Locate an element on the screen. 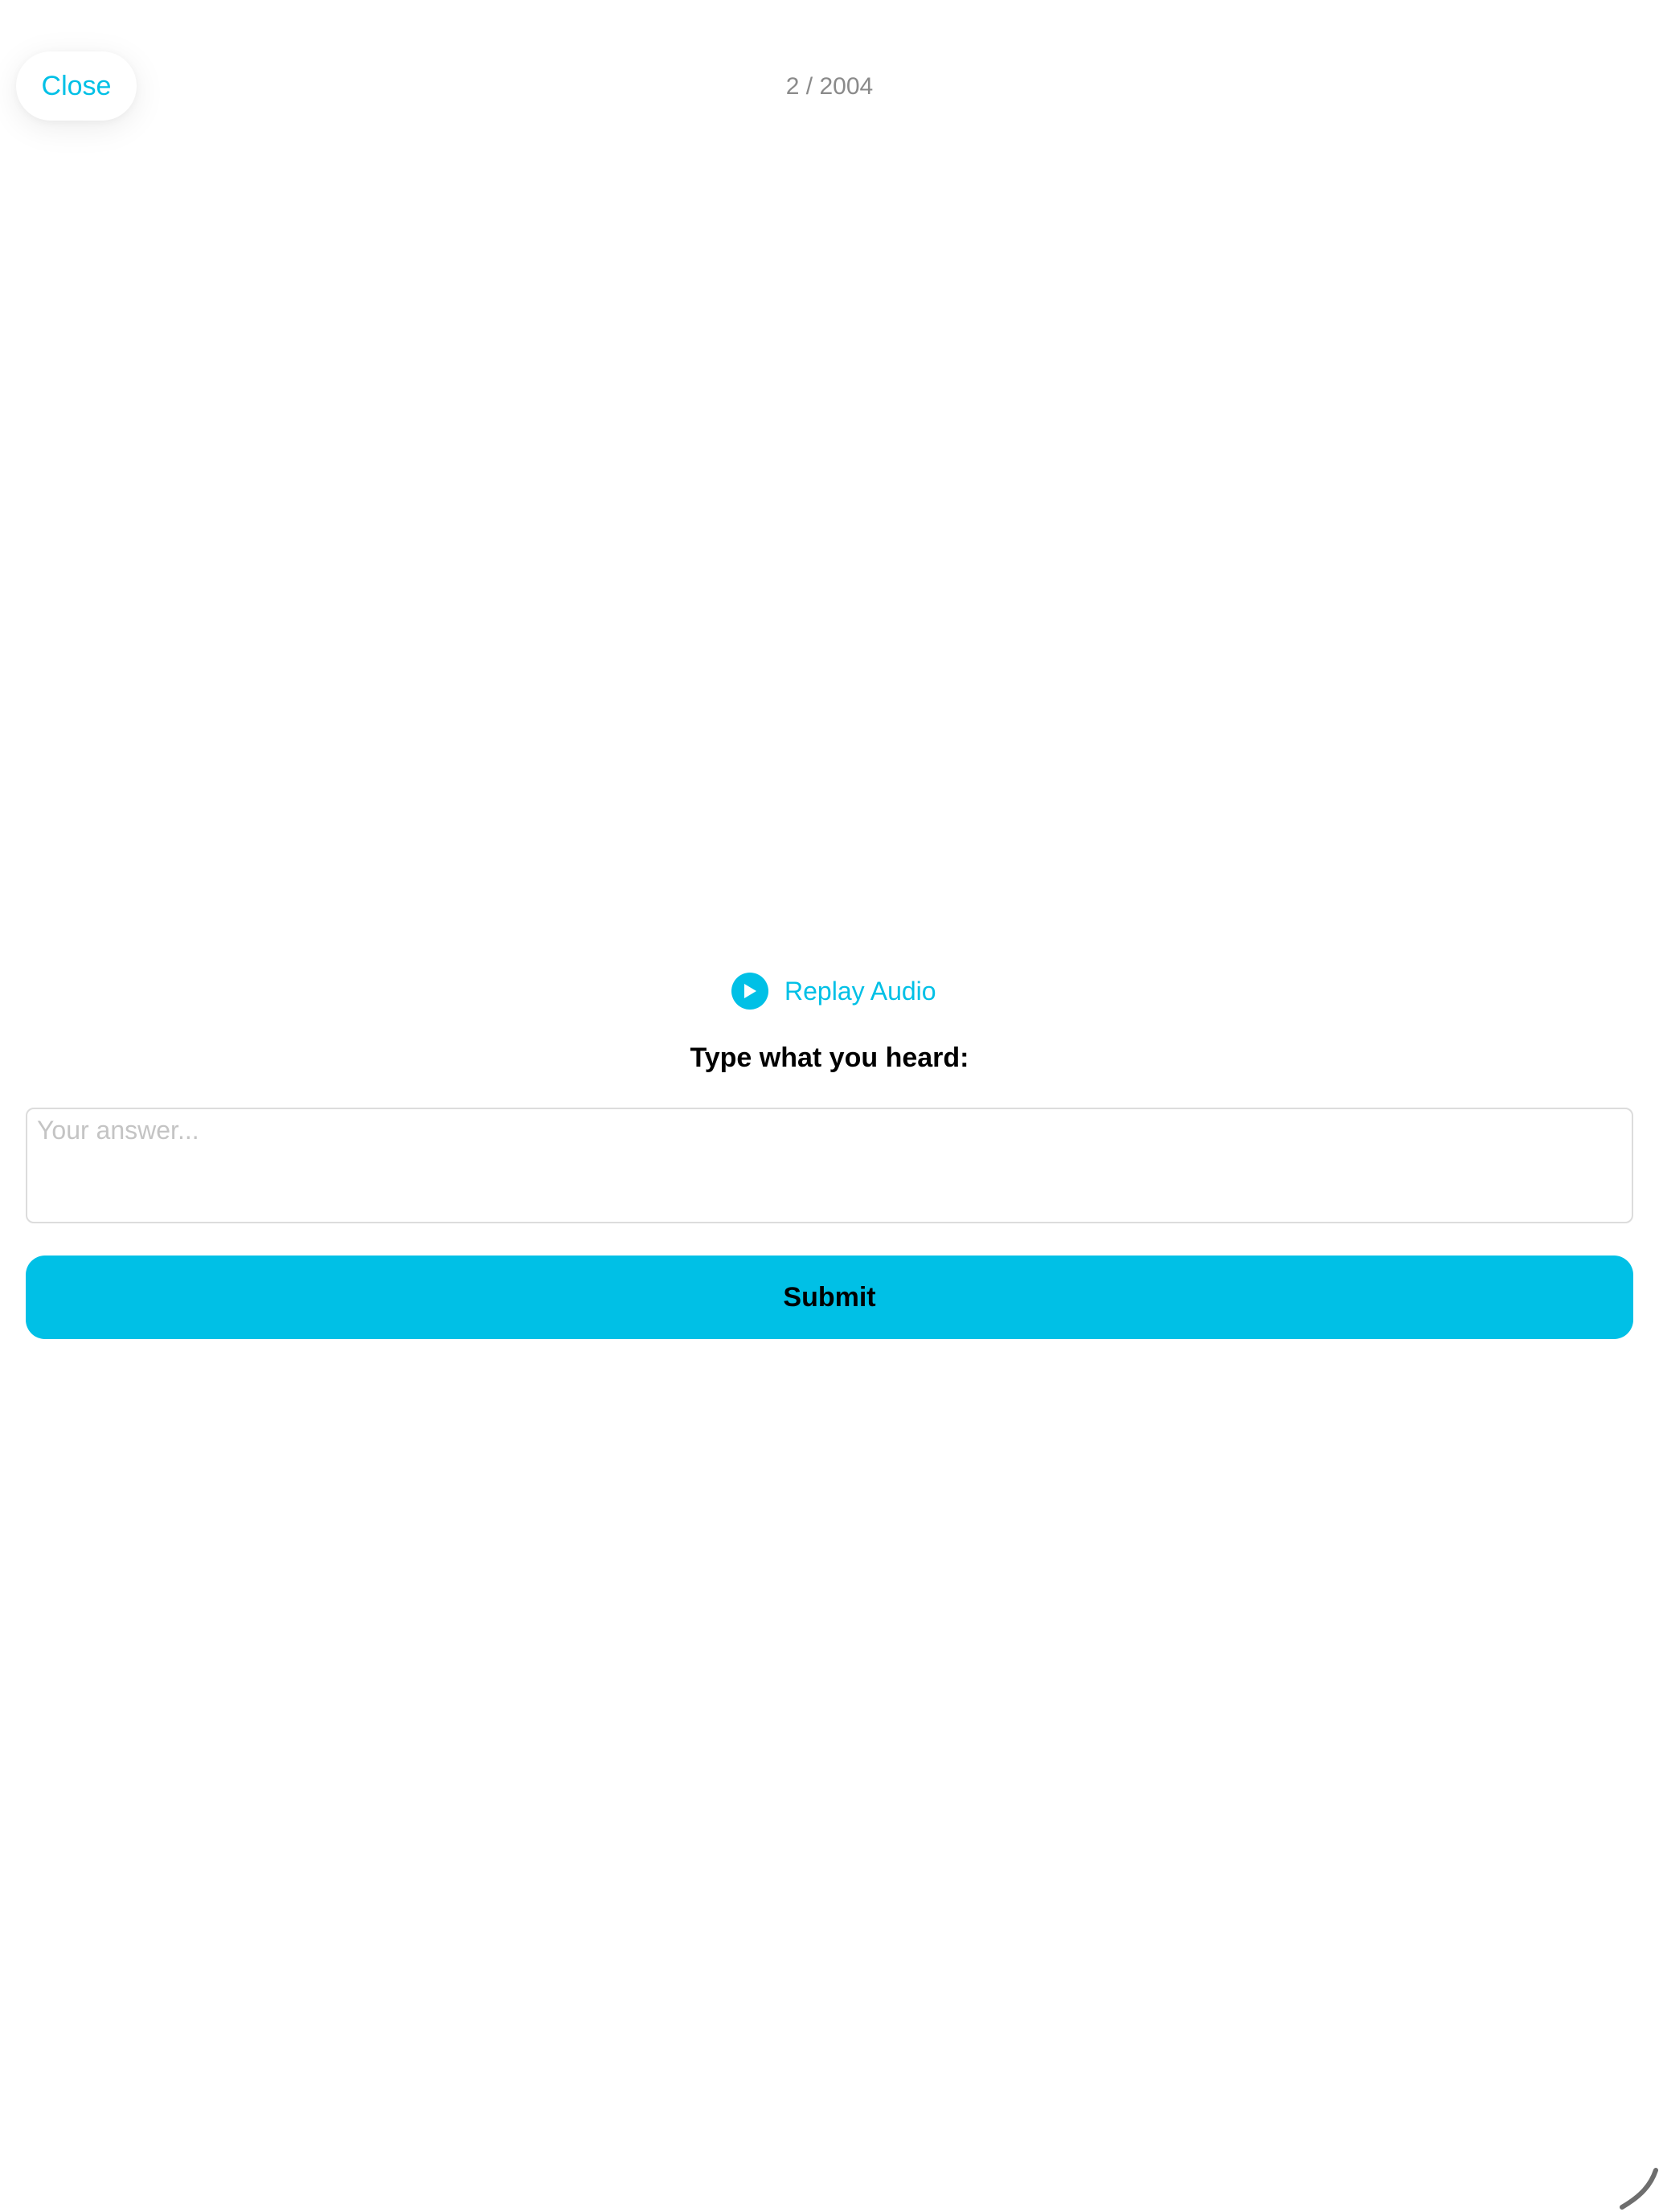  progress-counter: 2 / 2004 is located at coordinates (829, 86).